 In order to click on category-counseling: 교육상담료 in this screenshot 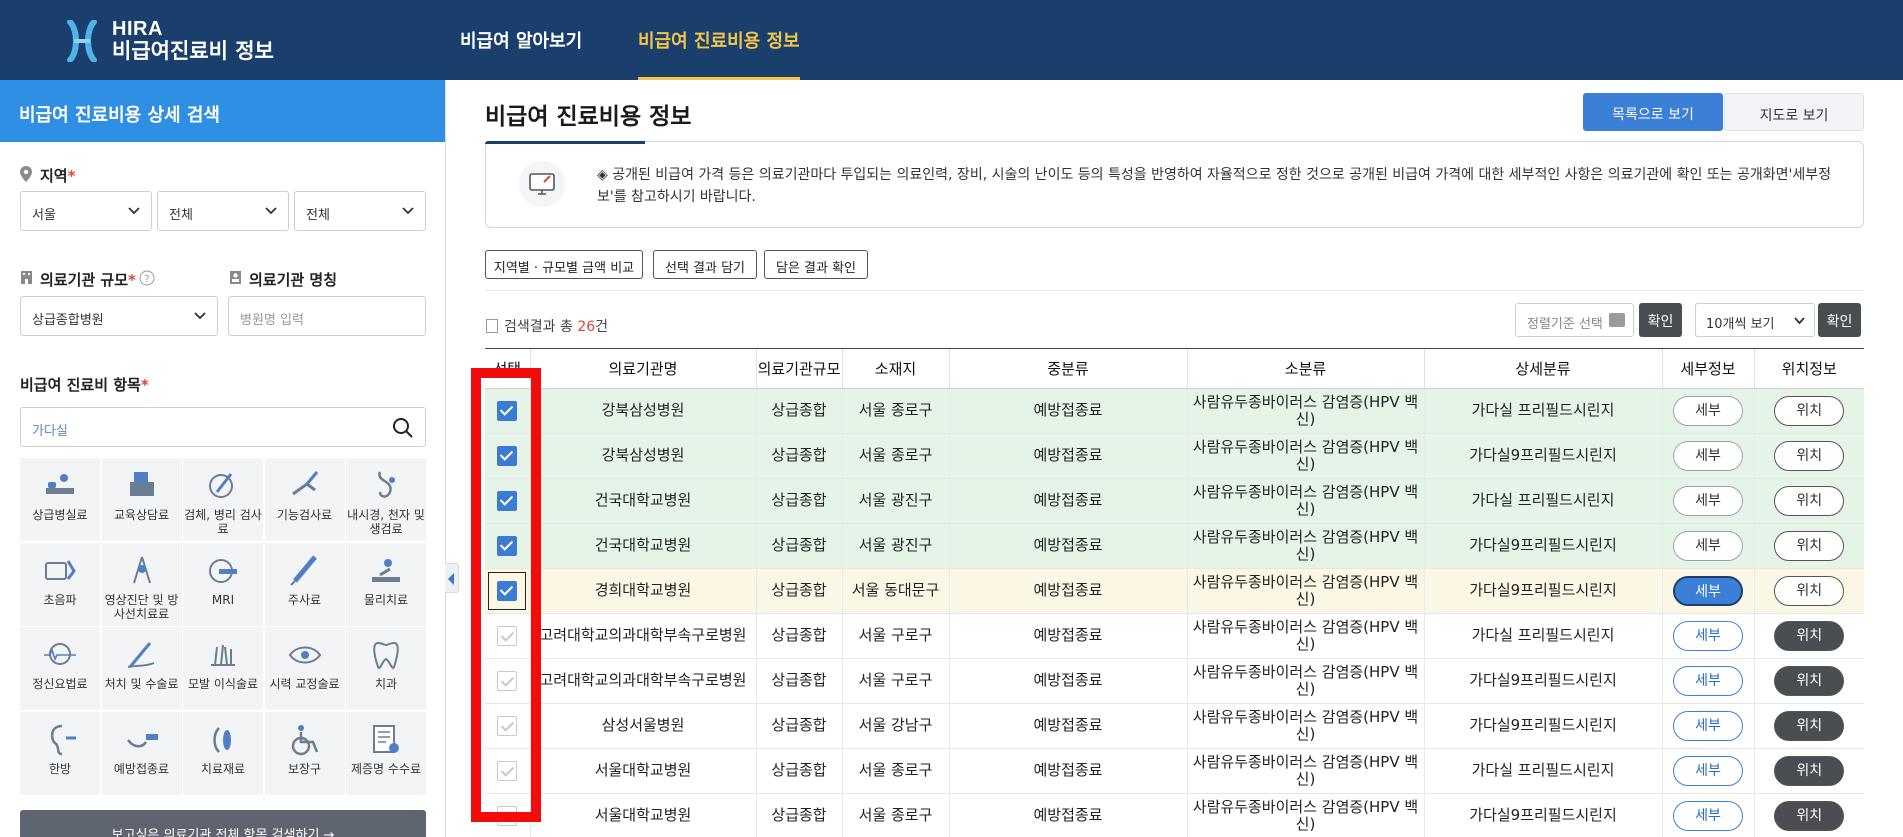, I will do `click(141, 499)`.